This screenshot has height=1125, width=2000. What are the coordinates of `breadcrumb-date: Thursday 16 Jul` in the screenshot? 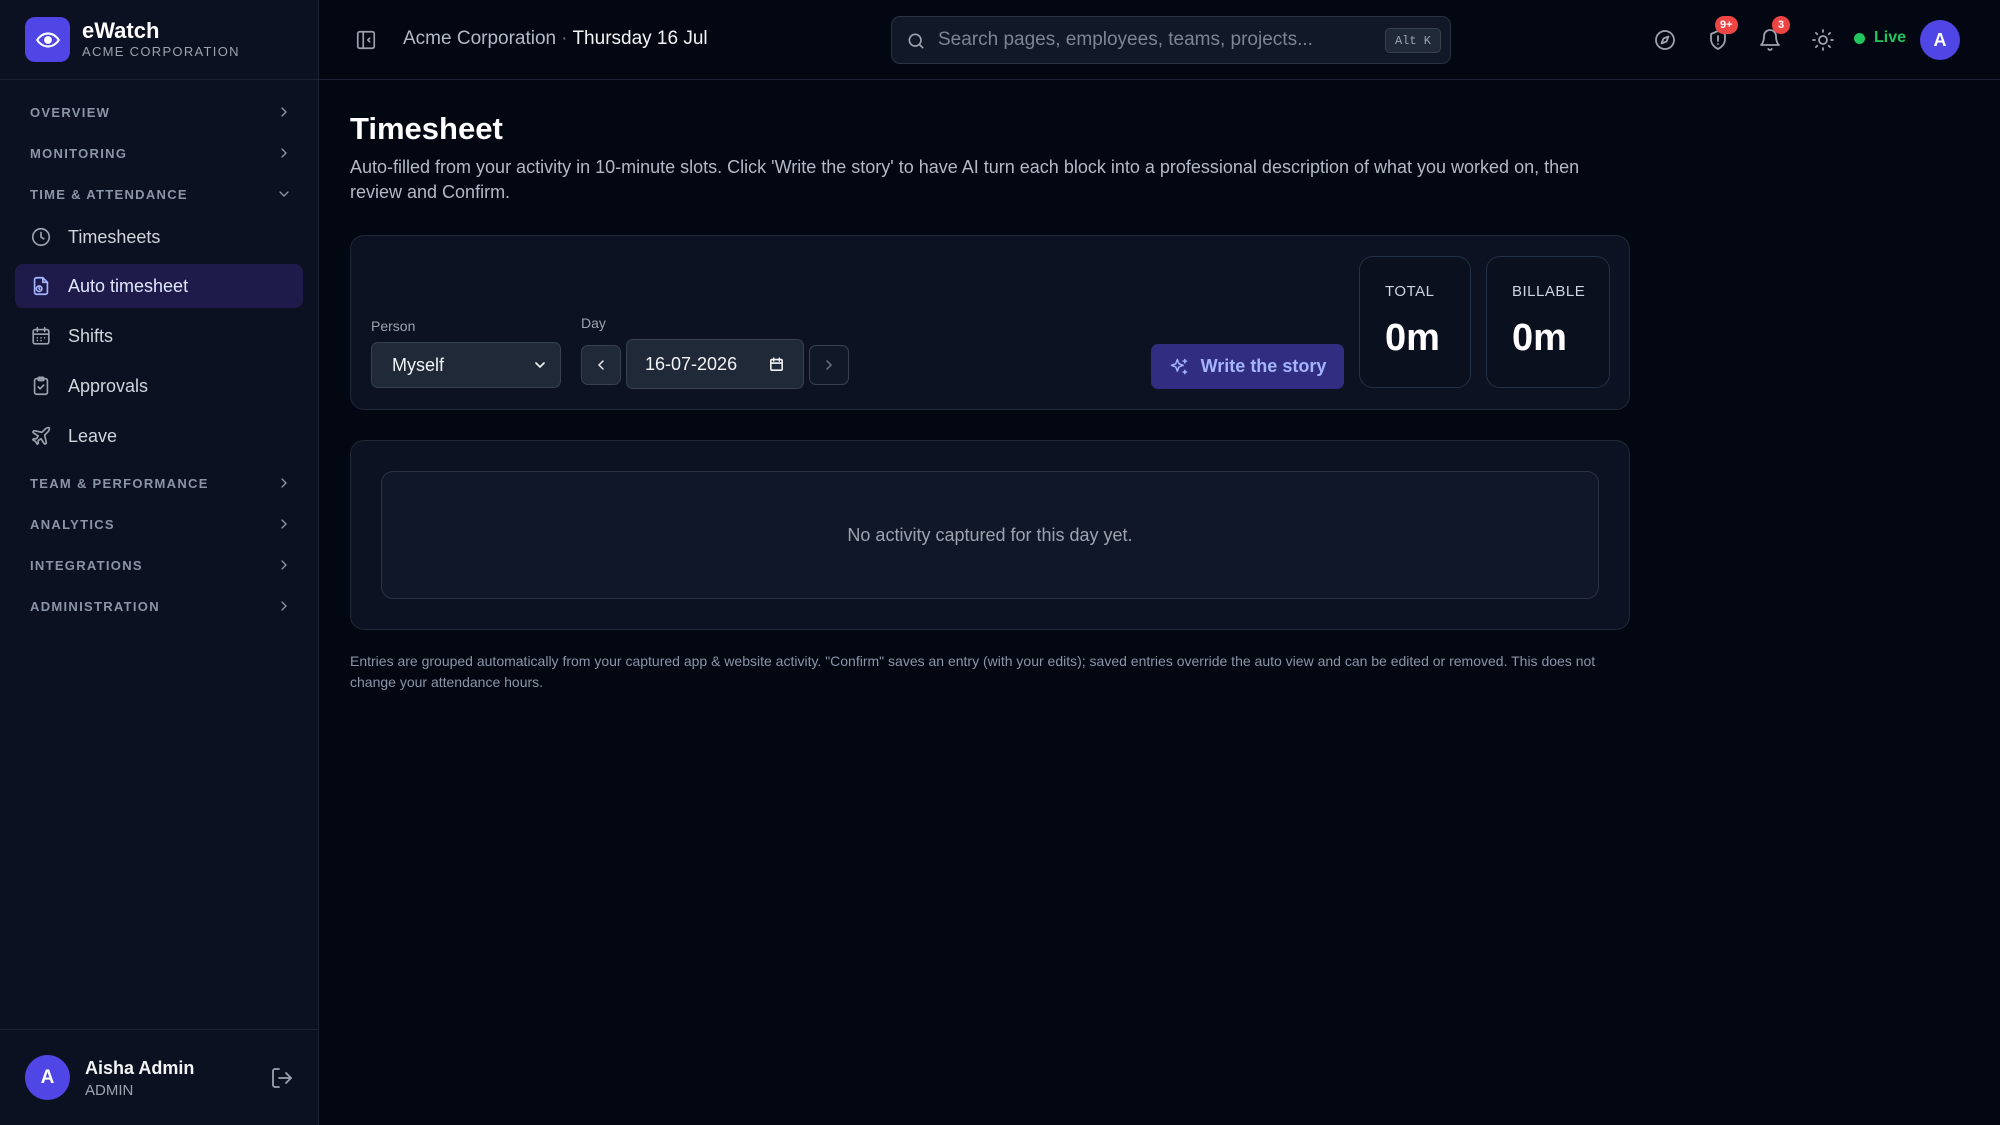 It's located at (640, 38).